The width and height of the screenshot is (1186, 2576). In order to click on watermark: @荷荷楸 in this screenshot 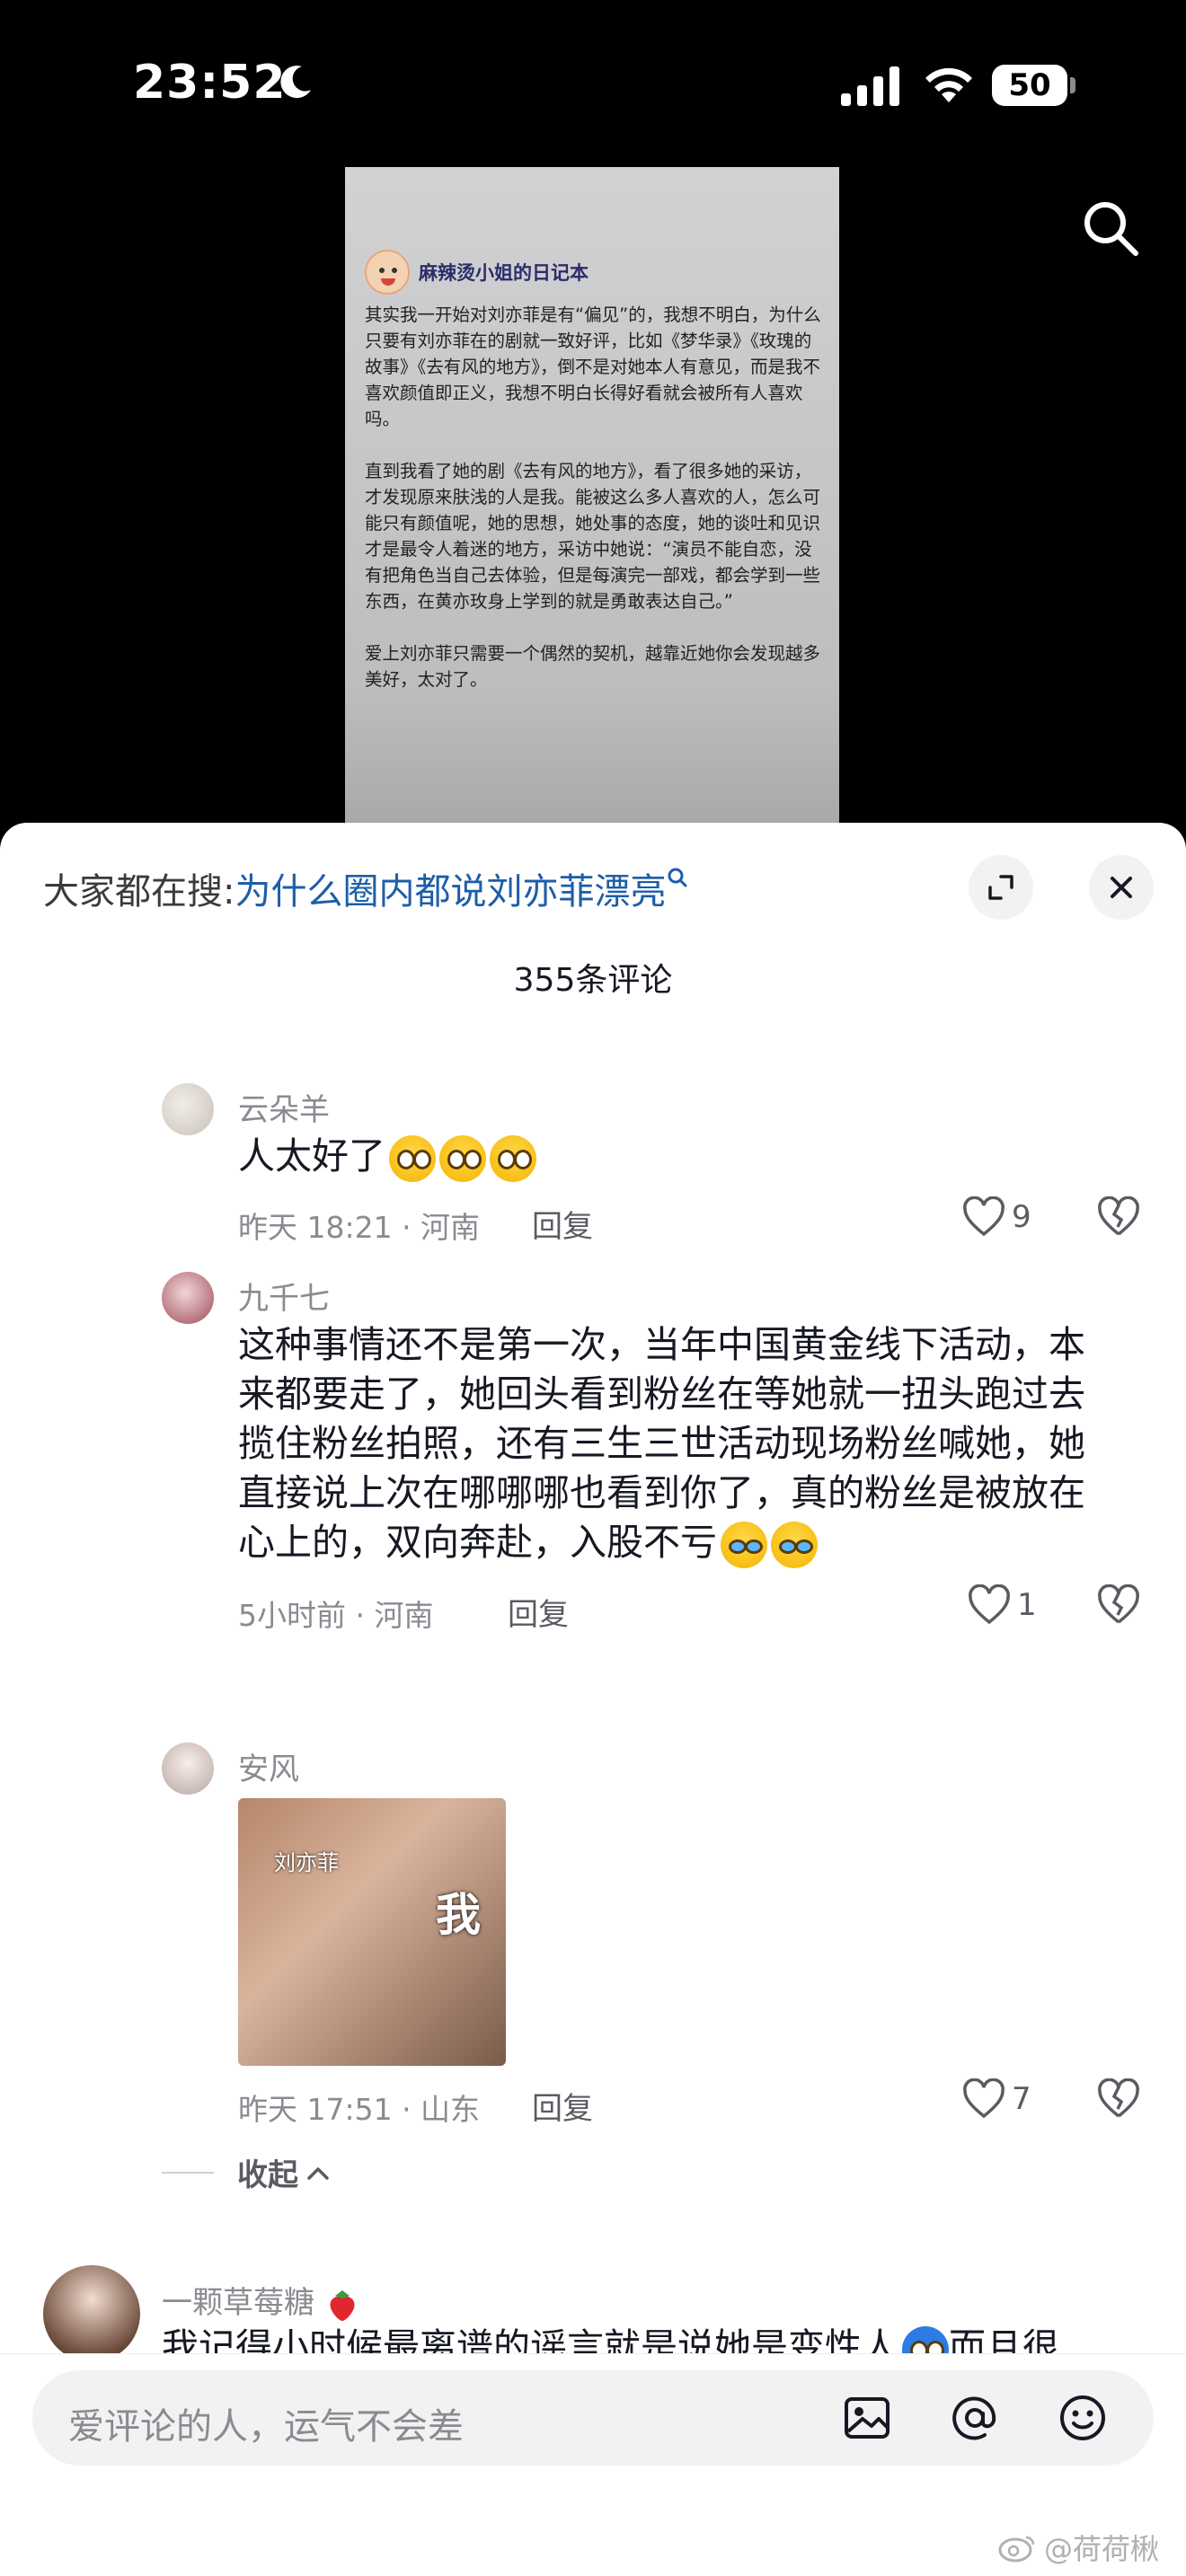, I will do `click(1078, 2547)`.